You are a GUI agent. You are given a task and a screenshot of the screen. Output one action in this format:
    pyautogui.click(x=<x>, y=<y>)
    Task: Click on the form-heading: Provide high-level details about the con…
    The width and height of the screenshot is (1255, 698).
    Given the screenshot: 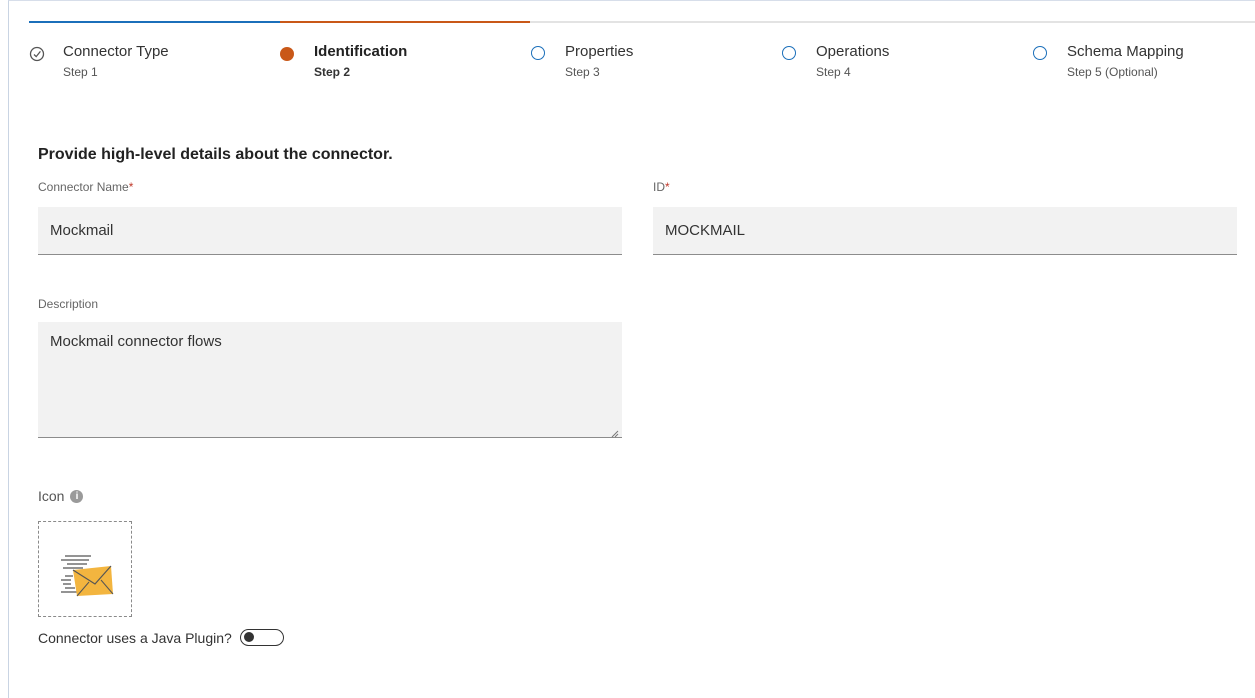 What is the action you would take?
    pyautogui.click(x=215, y=154)
    